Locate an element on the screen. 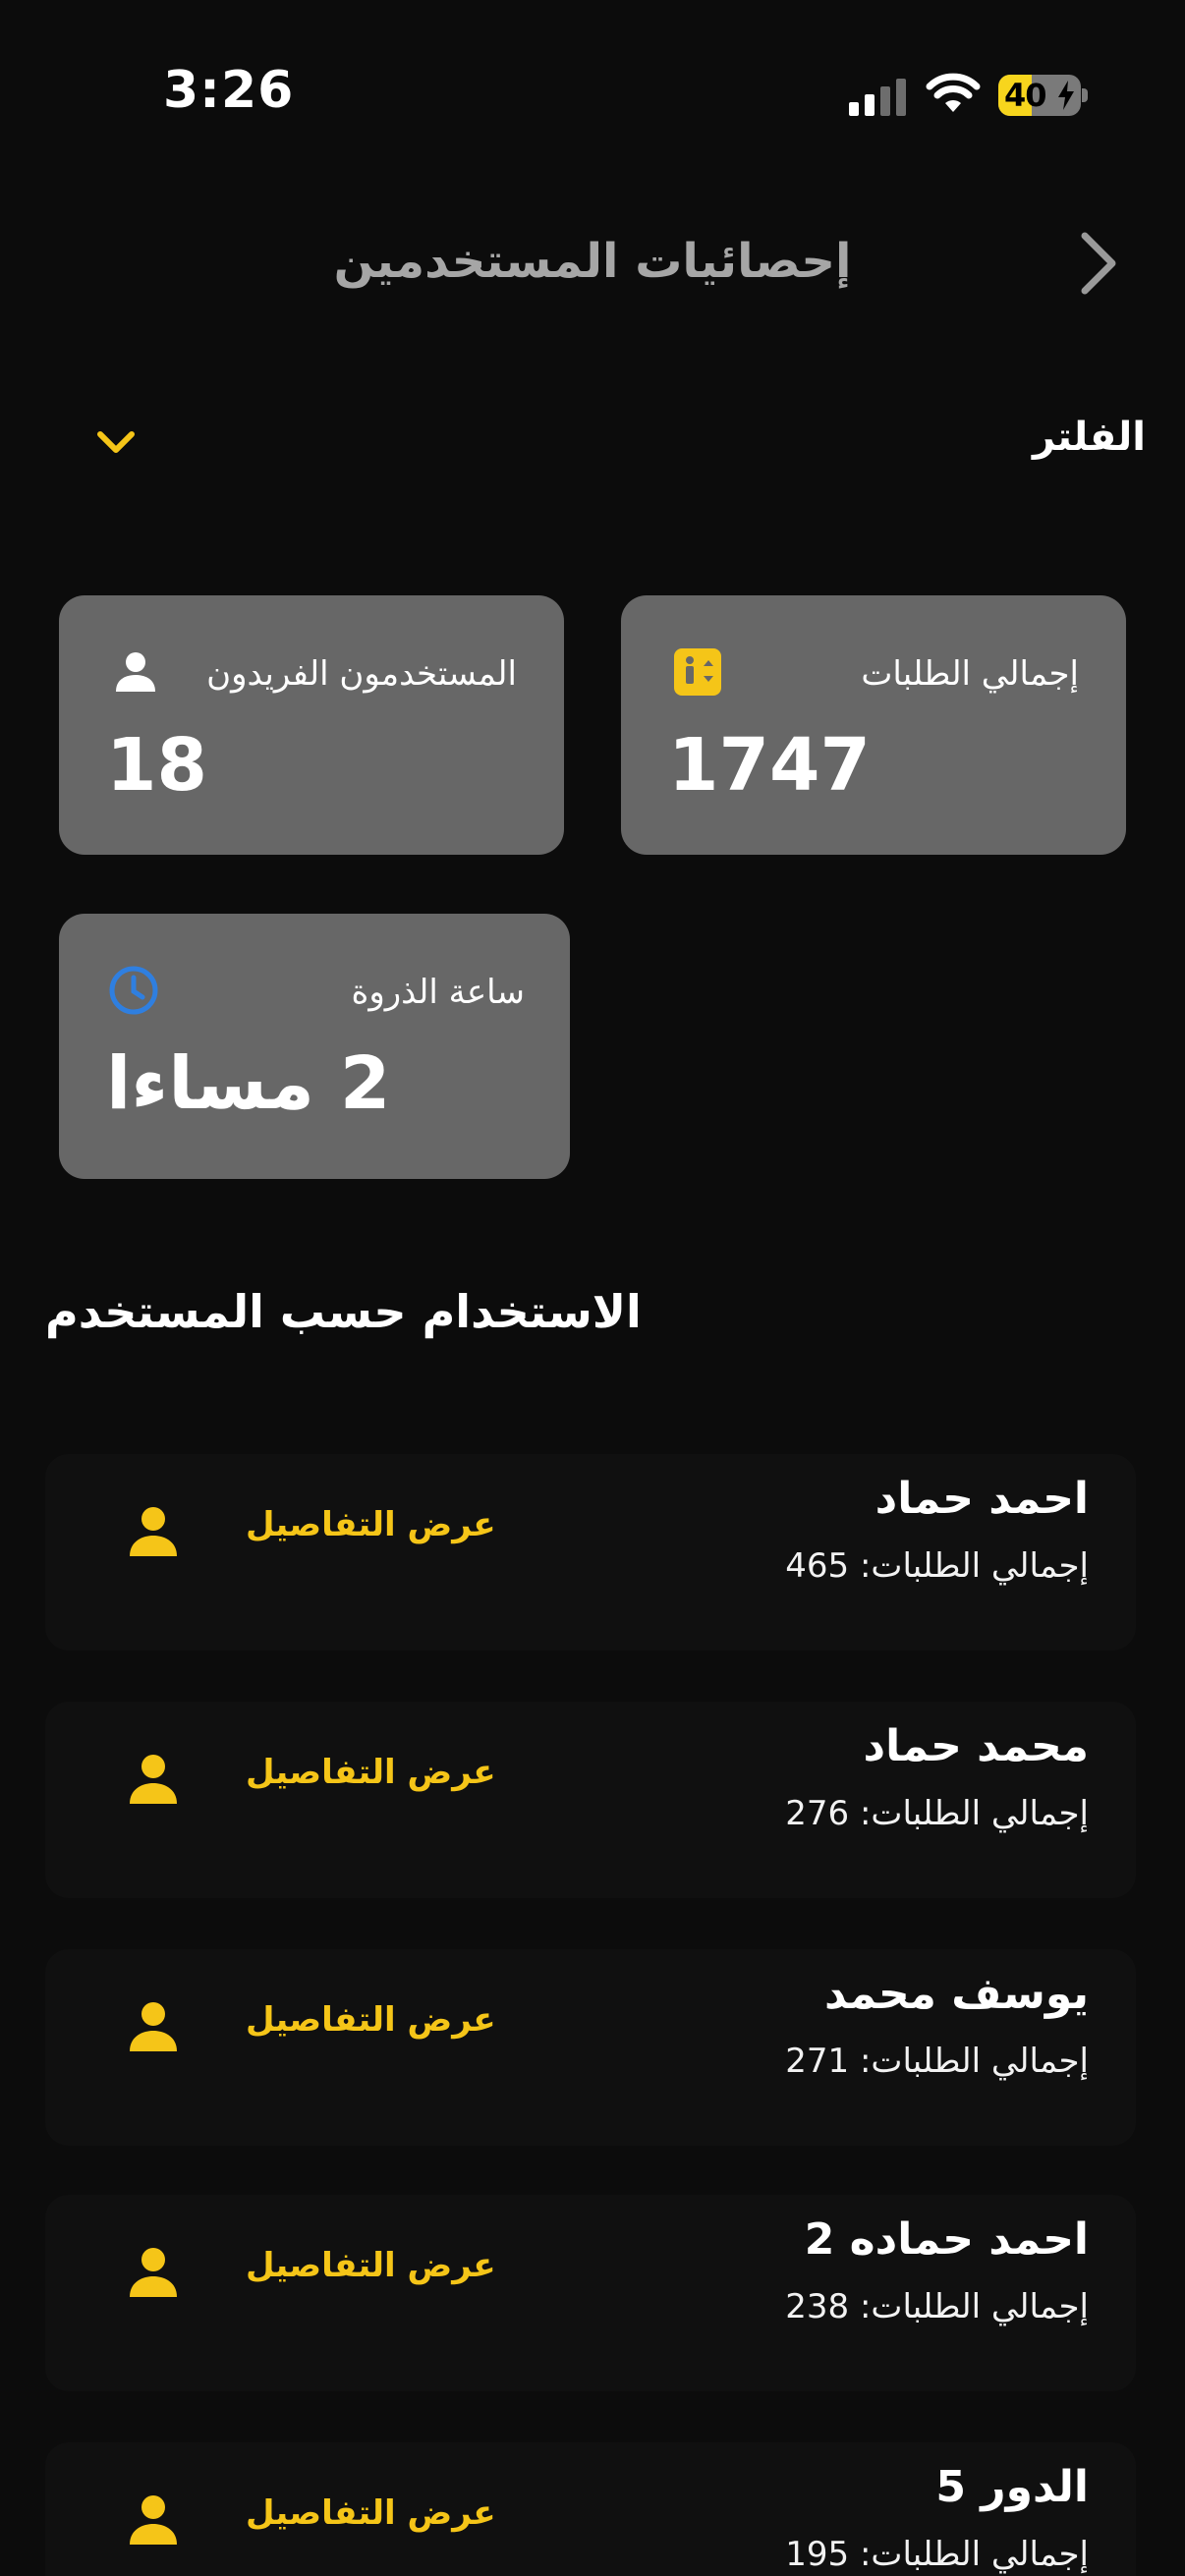  peak-hour-card: ساعة الذروة 2 مساءا is located at coordinates (315, 1046).